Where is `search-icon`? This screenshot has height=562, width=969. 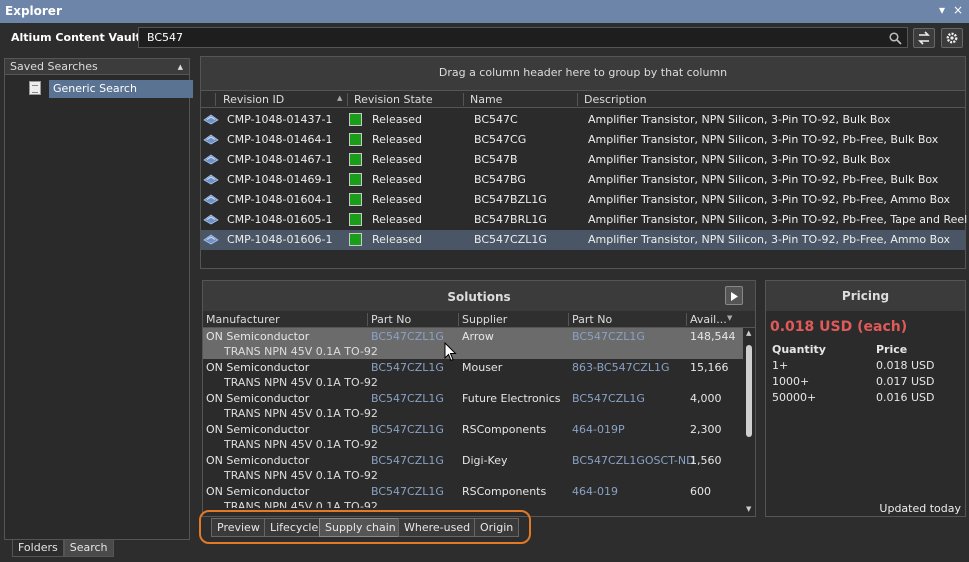
search-icon is located at coordinates (895, 38).